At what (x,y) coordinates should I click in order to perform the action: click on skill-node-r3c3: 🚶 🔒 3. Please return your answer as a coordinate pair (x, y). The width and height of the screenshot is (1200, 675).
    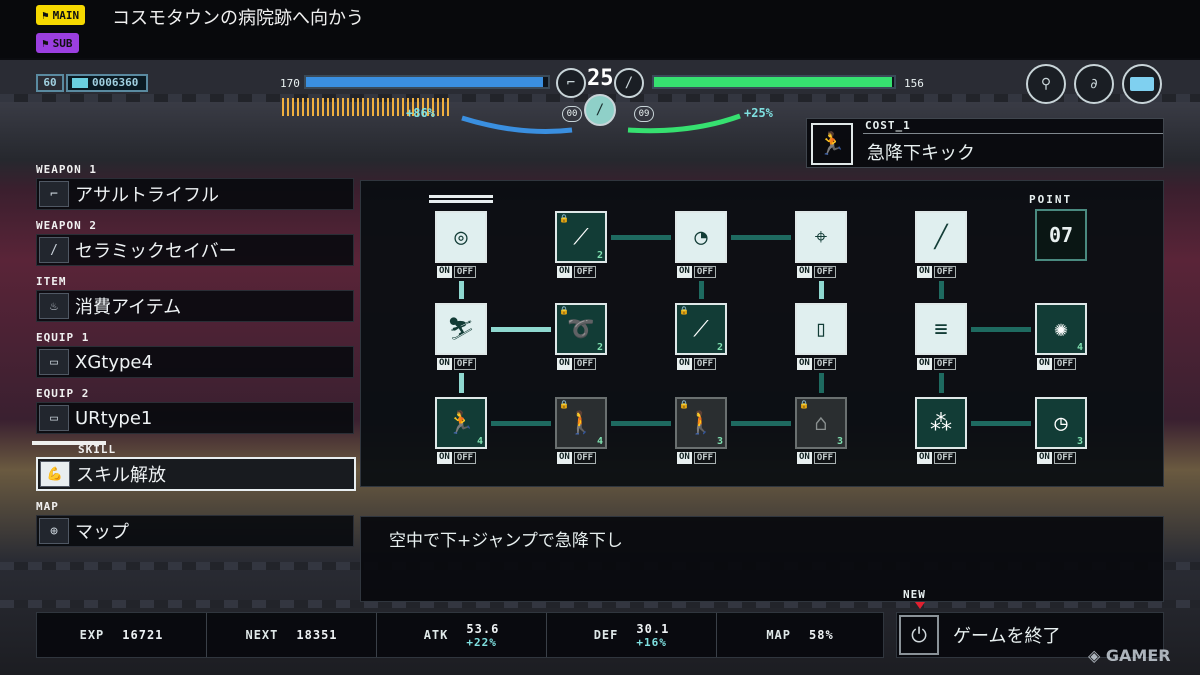
    Looking at the image, I should click on (701, 423).